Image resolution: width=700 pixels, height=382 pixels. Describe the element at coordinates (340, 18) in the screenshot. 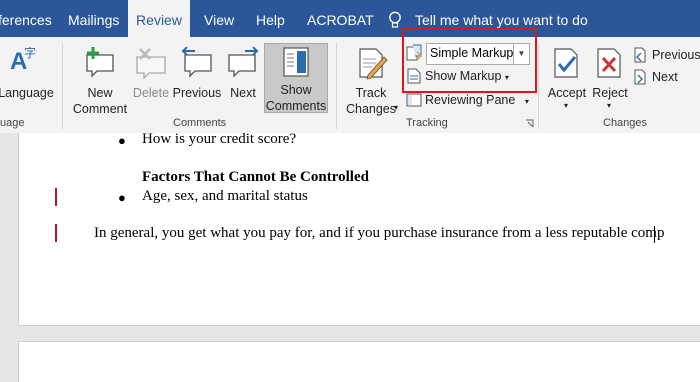

I see `tab-acrobat: ACROBAT` at that location.